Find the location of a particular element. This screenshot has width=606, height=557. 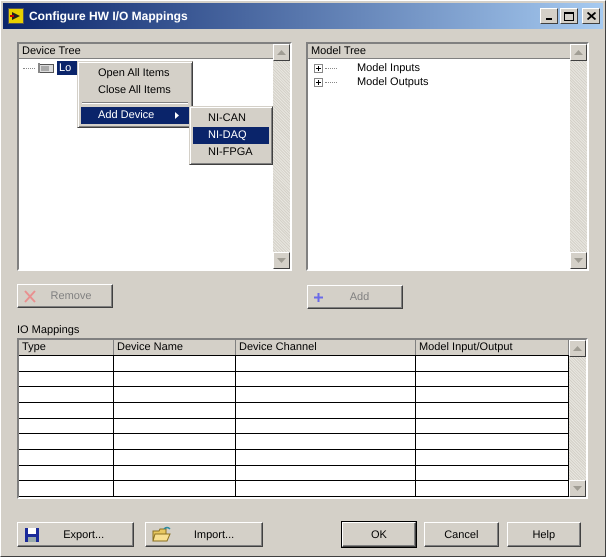

close-icon is located at coordinates (591, 16).